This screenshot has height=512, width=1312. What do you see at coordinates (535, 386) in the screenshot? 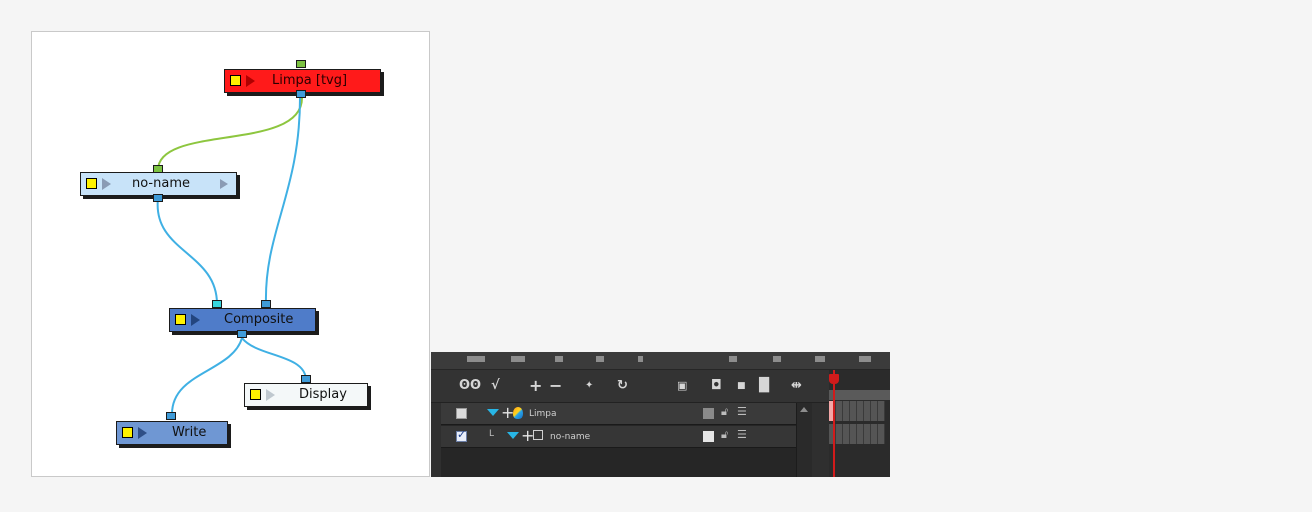
I see `add-layer-icon: +` at bounding box center [535, 386].